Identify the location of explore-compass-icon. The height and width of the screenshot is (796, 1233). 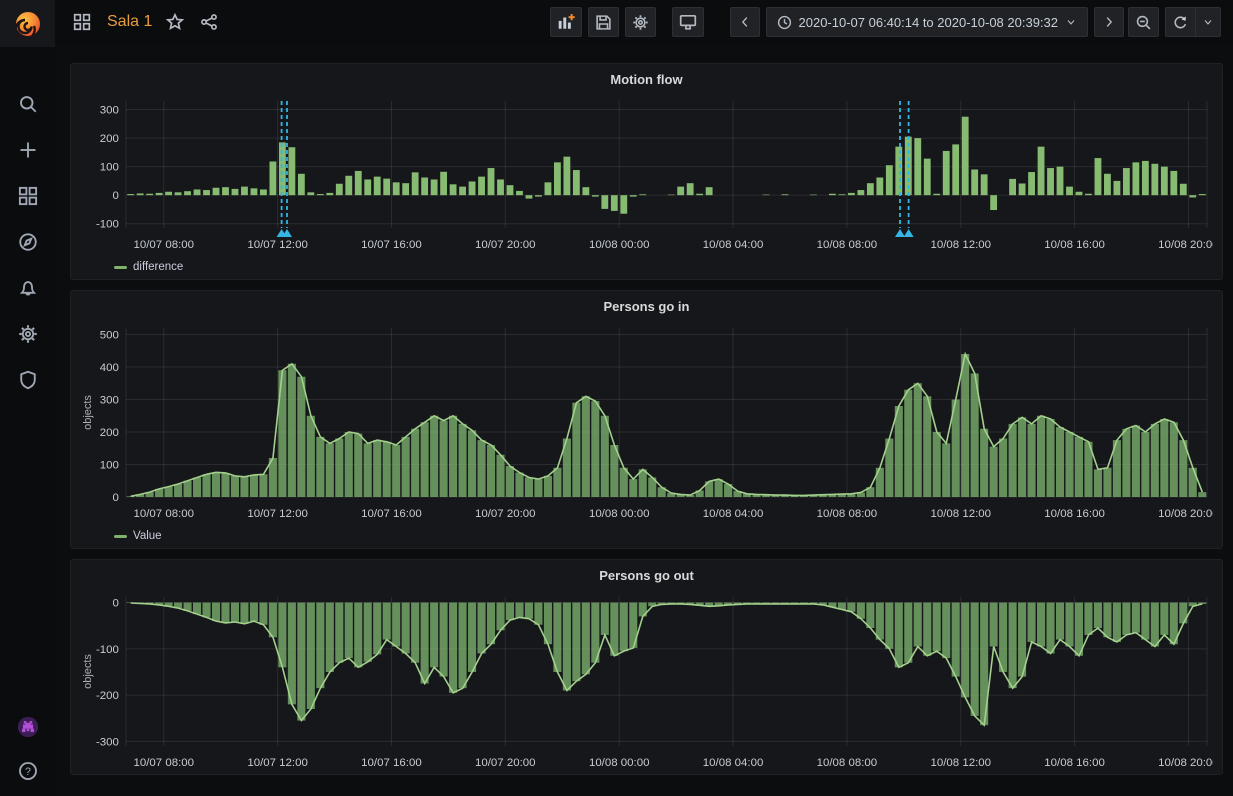
(28, 242).